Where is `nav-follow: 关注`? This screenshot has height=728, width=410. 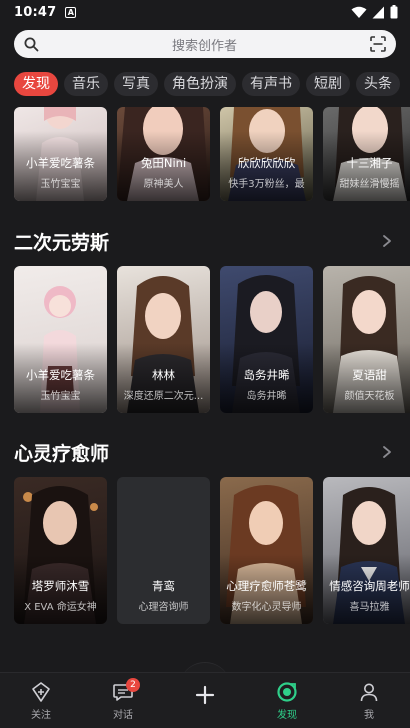 nav-follow: 关注 is located at coordinates (41, 700).